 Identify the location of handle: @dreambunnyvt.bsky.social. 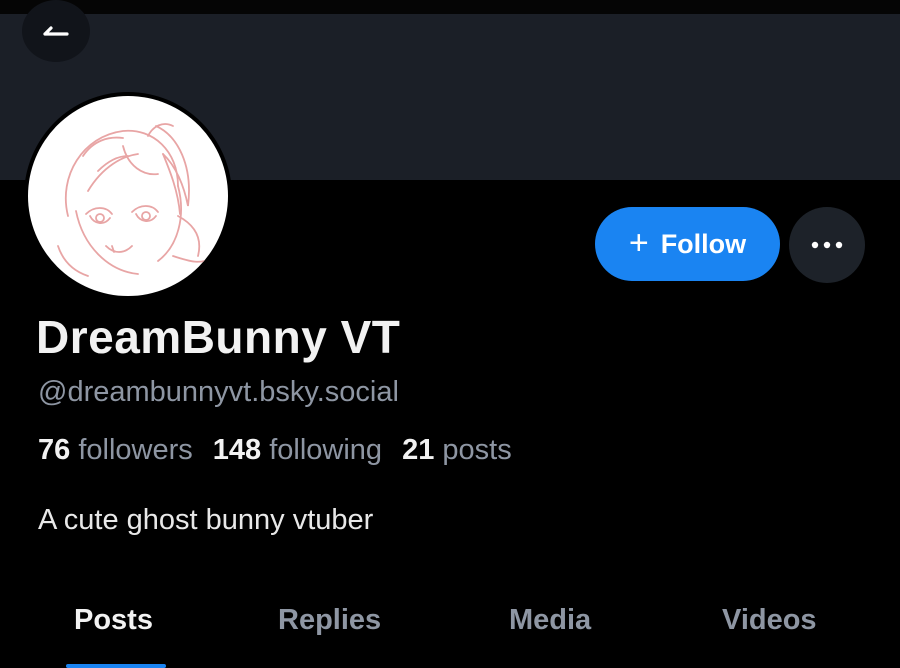
(218, 392).